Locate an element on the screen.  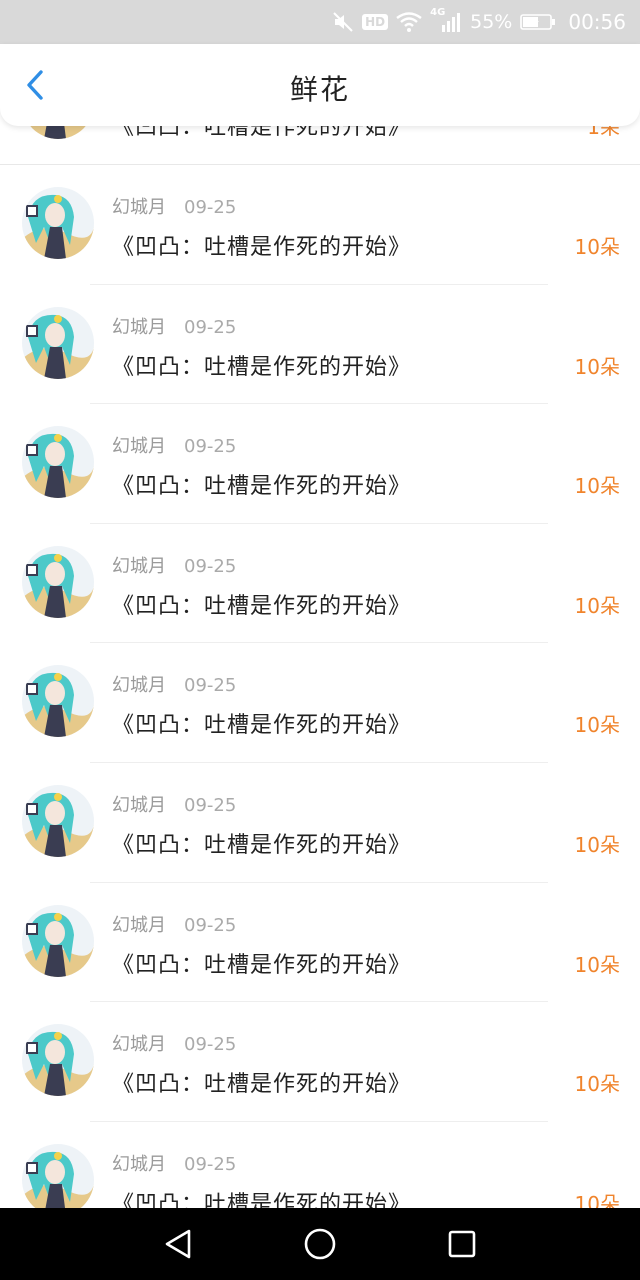
nav-recents-button is located at coordinates (462, 1244).